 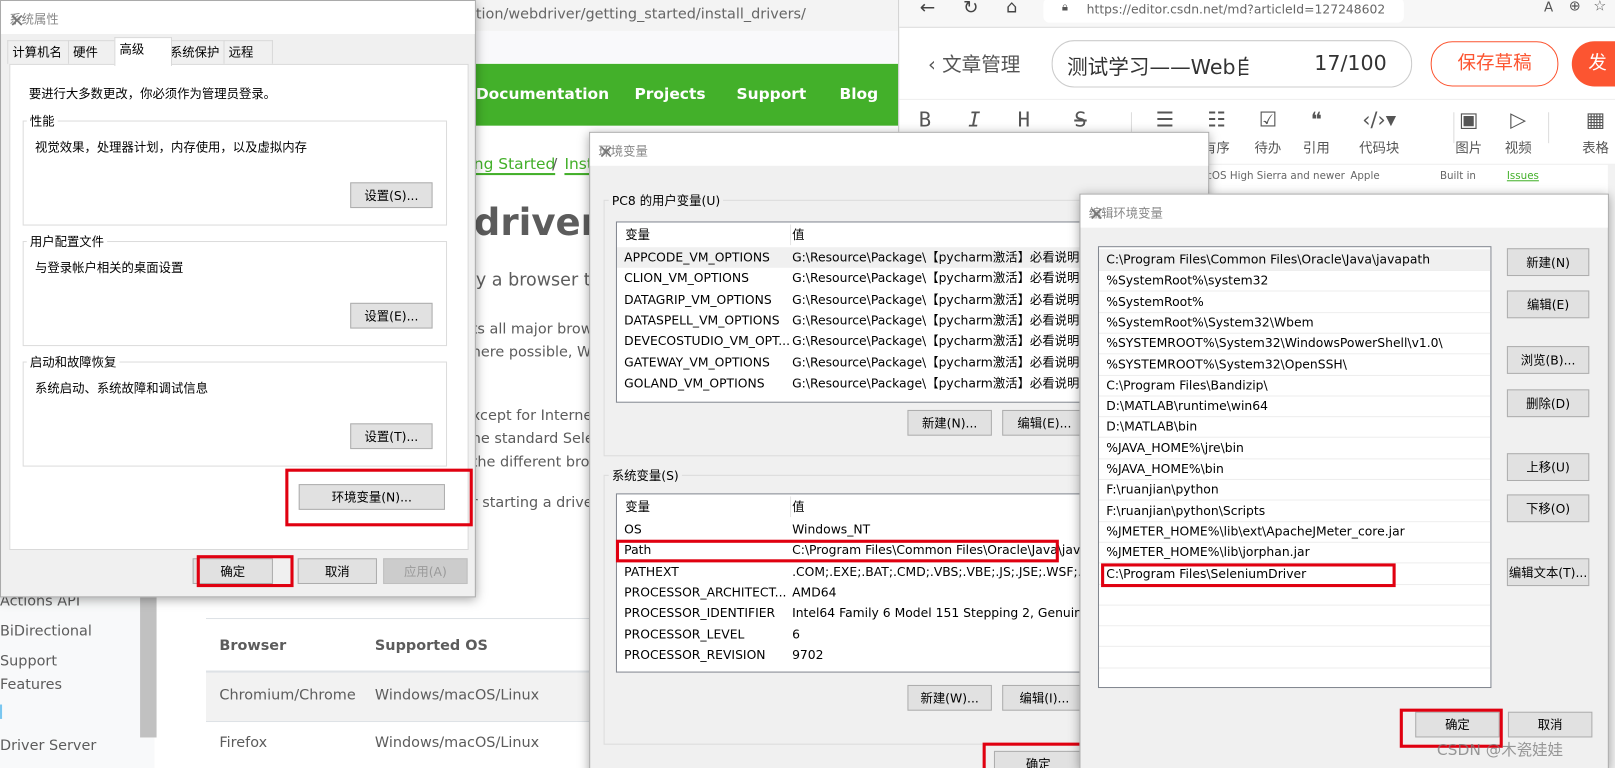 What do you see at coordinates (1316, 149) in the screenshot?
I see `toolbar-label: 引用` at bounding box center [1316, 149].